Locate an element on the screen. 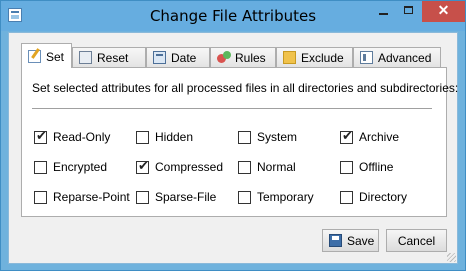 Image resolution: width=466 pixels, height=271 pixels. close-button: ✕ is located at coordinates (443, 11).